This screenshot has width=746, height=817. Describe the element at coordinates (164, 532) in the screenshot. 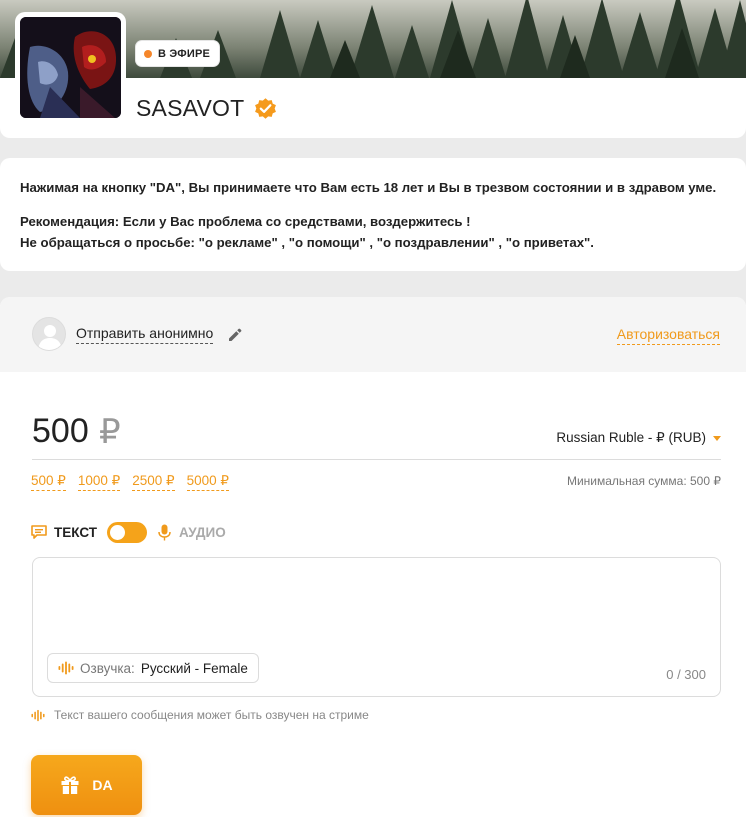

I see `microphone-icon` at that location.